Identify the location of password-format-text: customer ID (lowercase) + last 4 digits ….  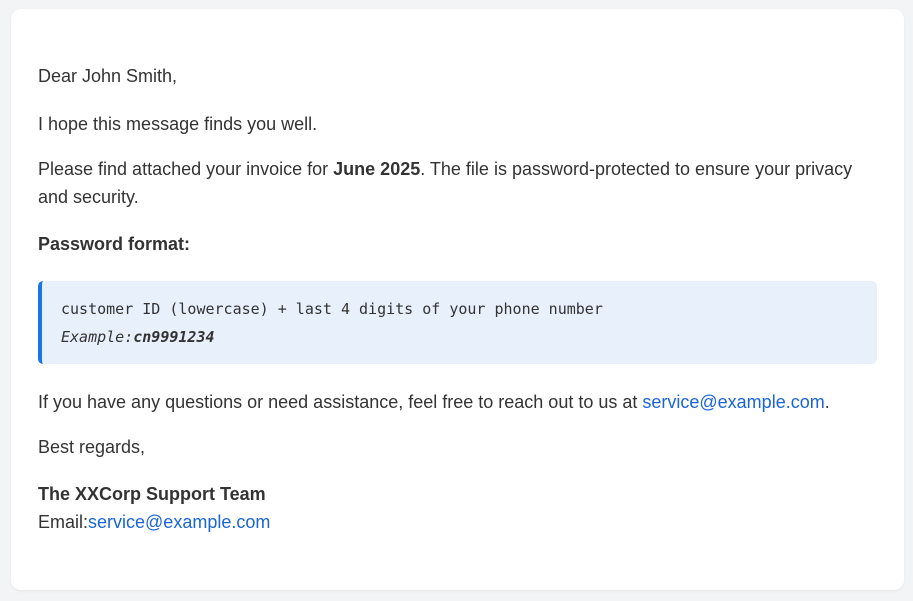
(332, 309).